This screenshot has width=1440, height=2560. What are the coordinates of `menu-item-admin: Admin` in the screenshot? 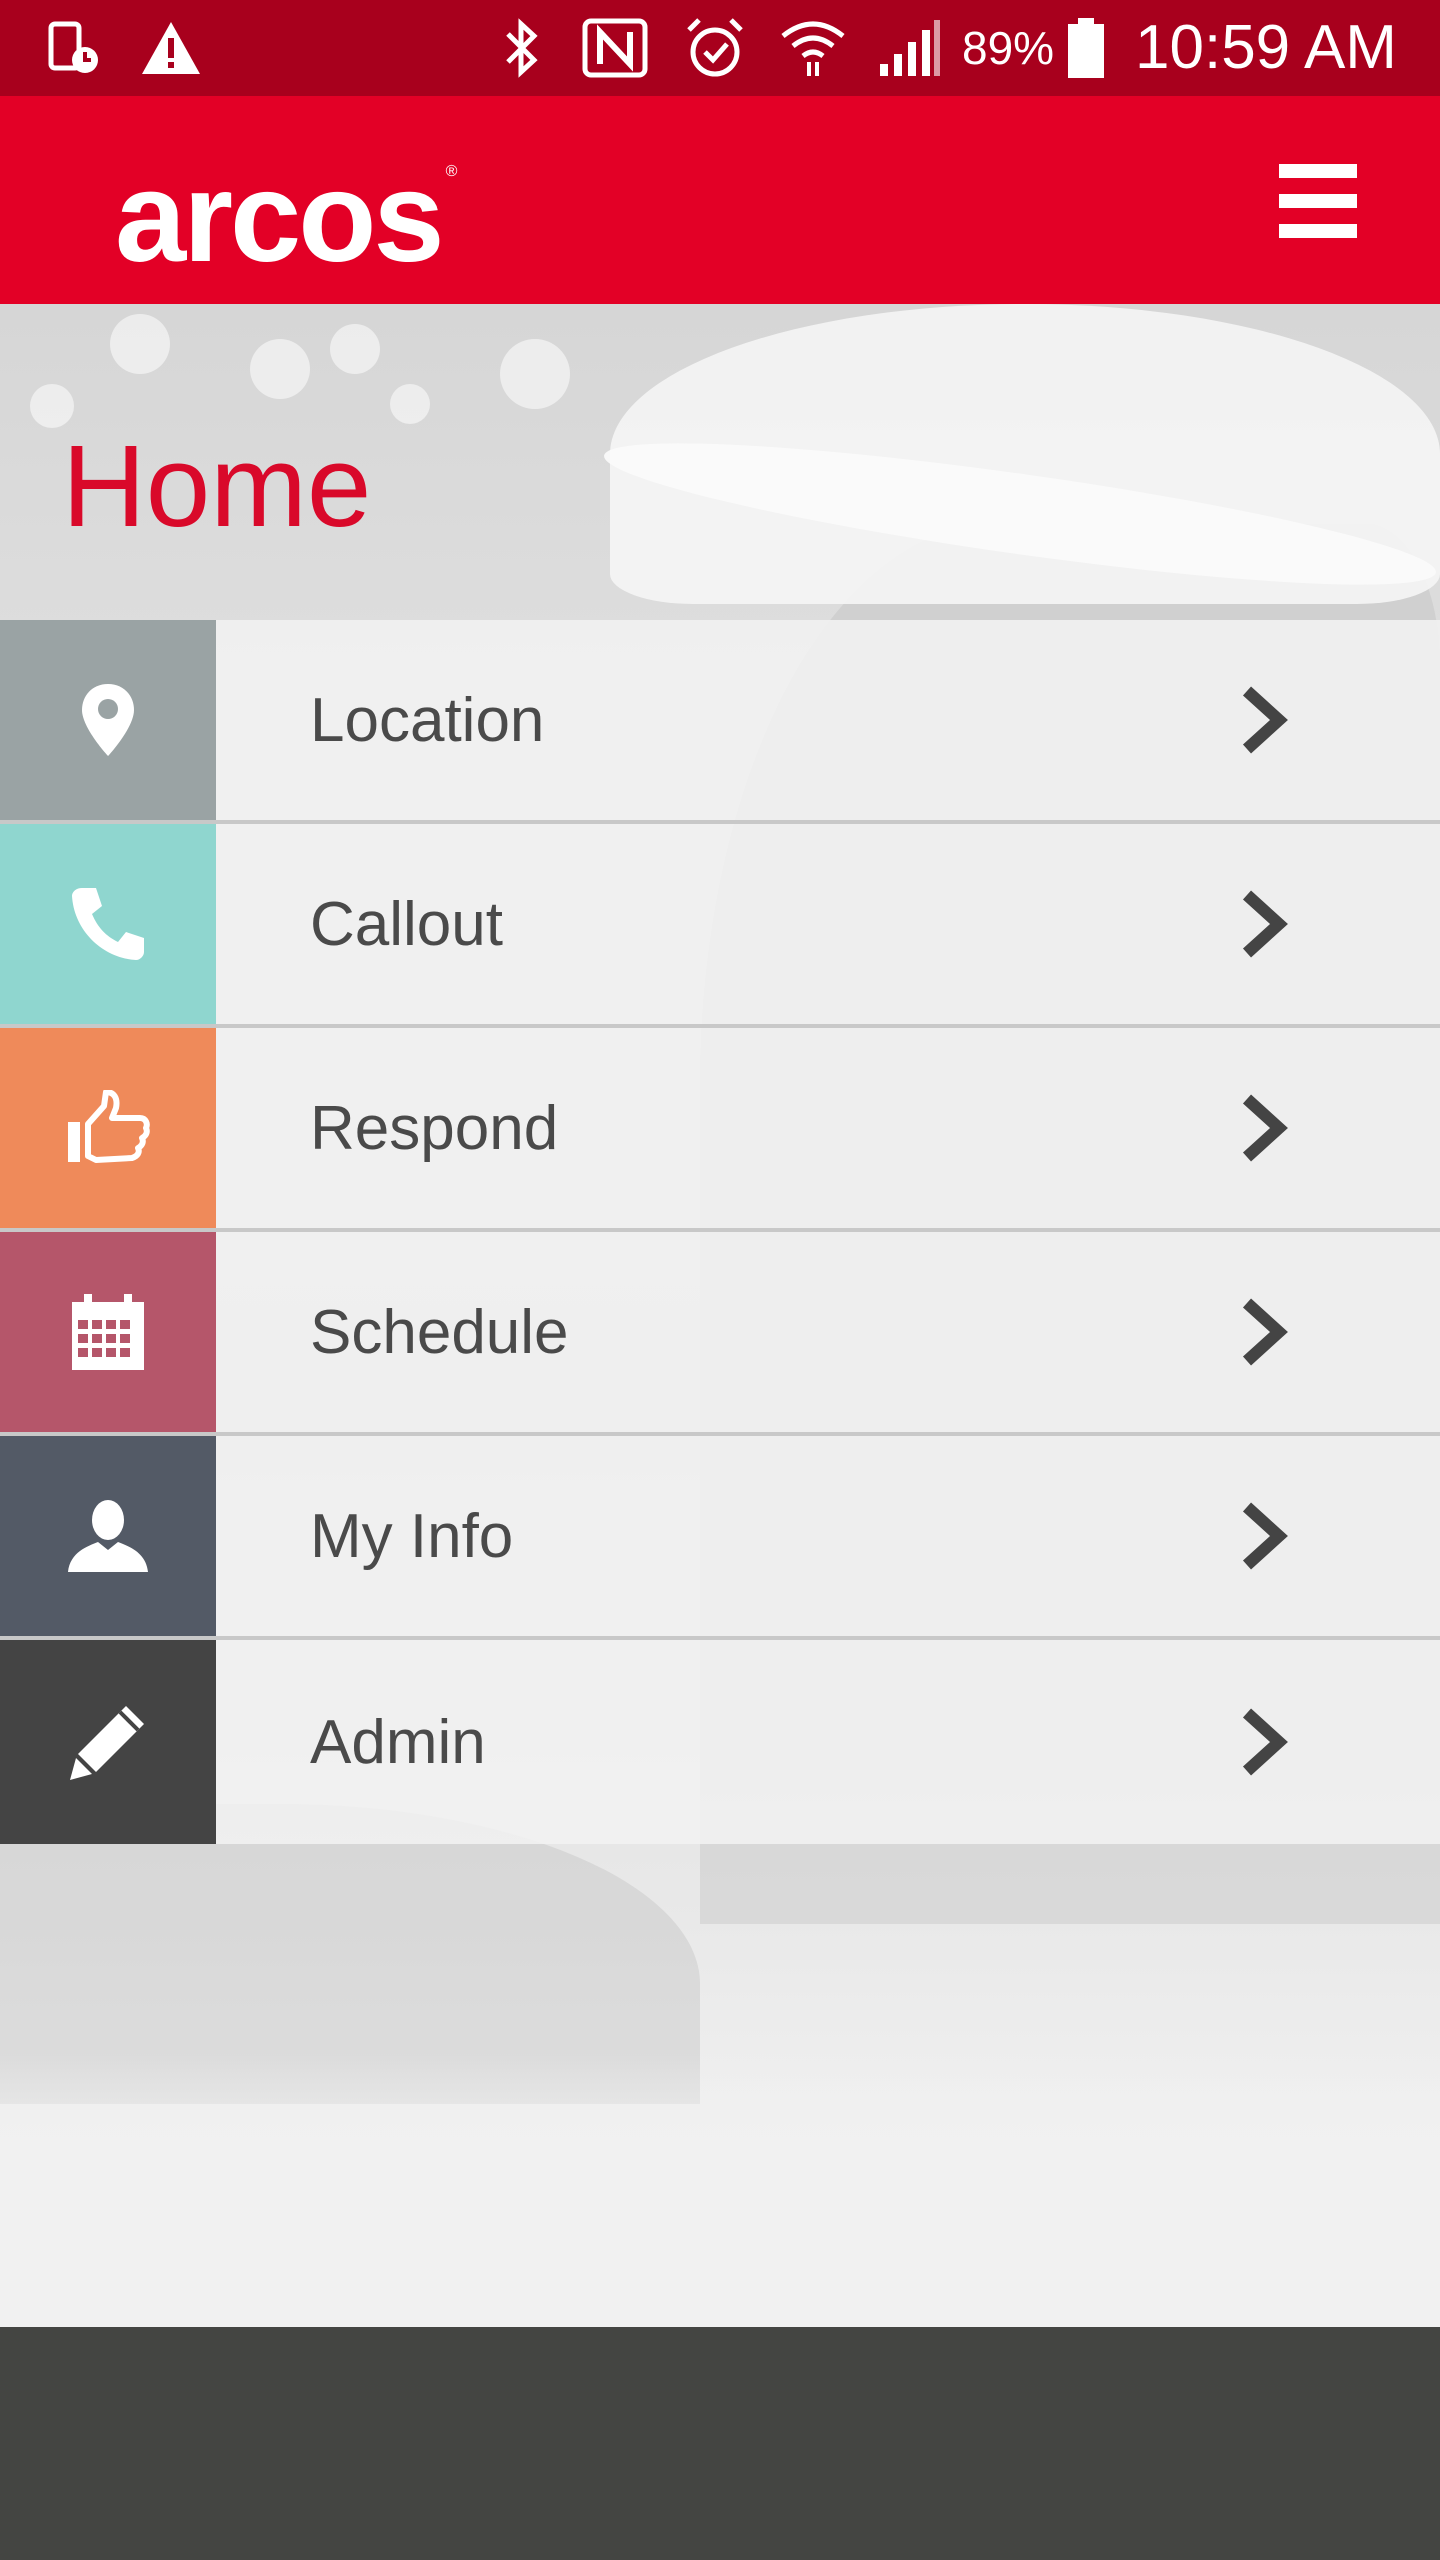 It's located at (720, 1742).